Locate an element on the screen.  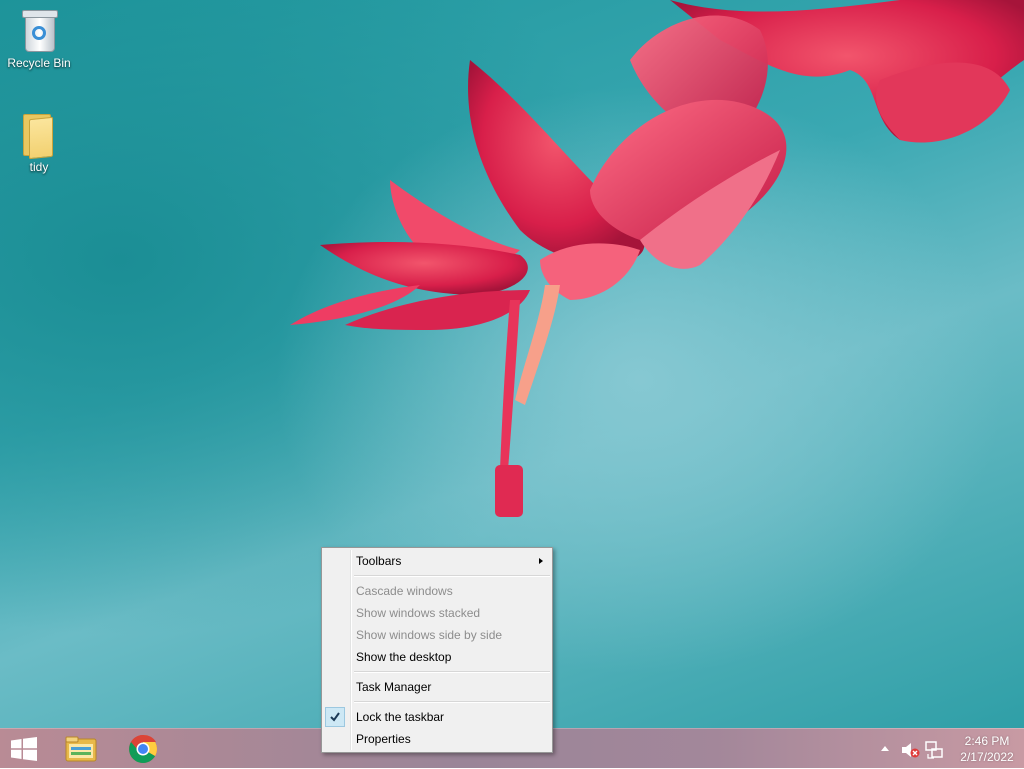
menu-item-show-the-desktop: Show the desktop is located at coordinates (437, 657).